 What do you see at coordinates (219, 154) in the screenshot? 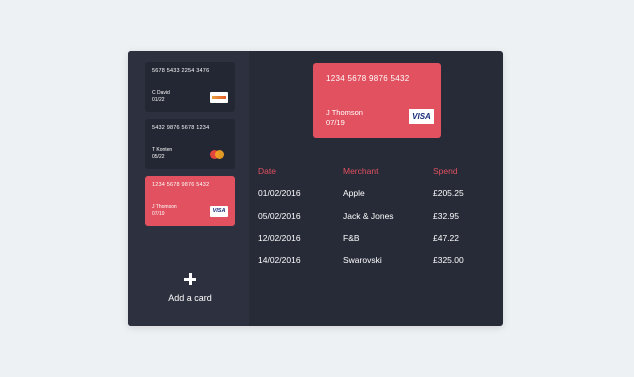
I see `mastercard-icon` at bounding box center [219, 154].